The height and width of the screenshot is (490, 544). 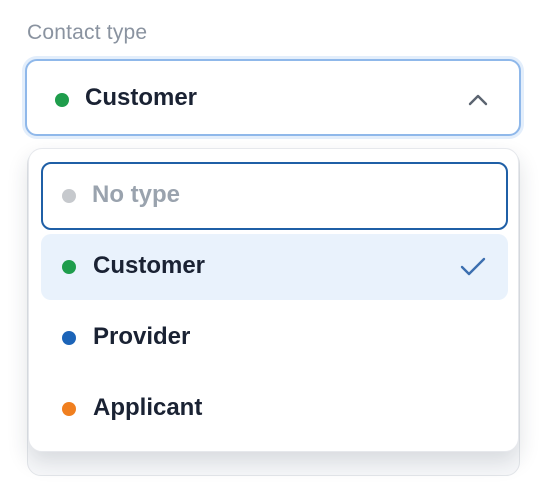 I want to click on selected-type-dot-icon, so click(x=62, y=100).